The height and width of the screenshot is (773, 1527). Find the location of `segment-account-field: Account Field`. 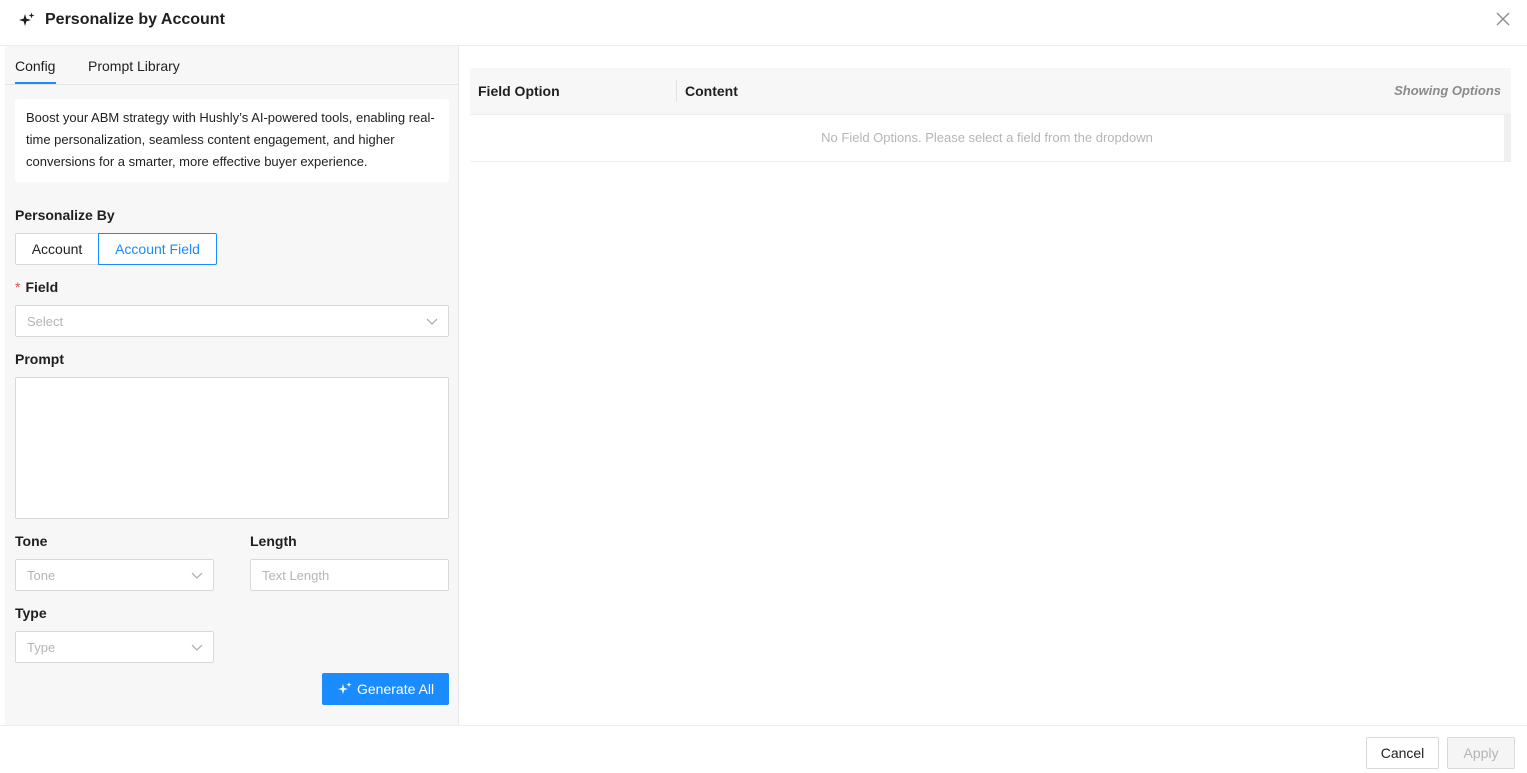

segment-account-field: Account Field is located at coordinates (157, 249).